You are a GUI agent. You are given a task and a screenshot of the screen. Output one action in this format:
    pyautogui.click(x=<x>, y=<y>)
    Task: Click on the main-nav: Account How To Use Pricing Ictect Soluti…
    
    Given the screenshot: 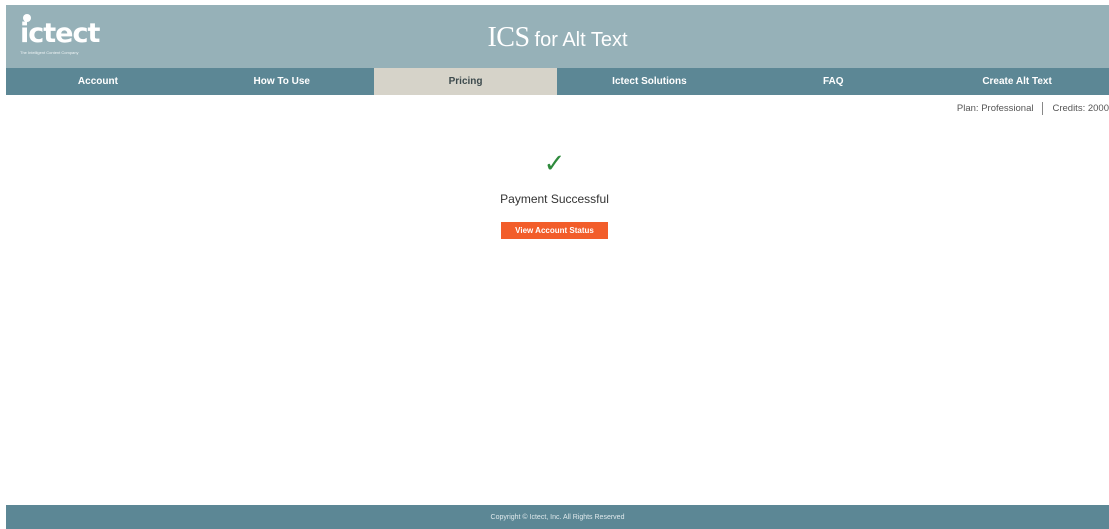 What is the action you would take?
    pyautogui.click(x=557, y=81)
    